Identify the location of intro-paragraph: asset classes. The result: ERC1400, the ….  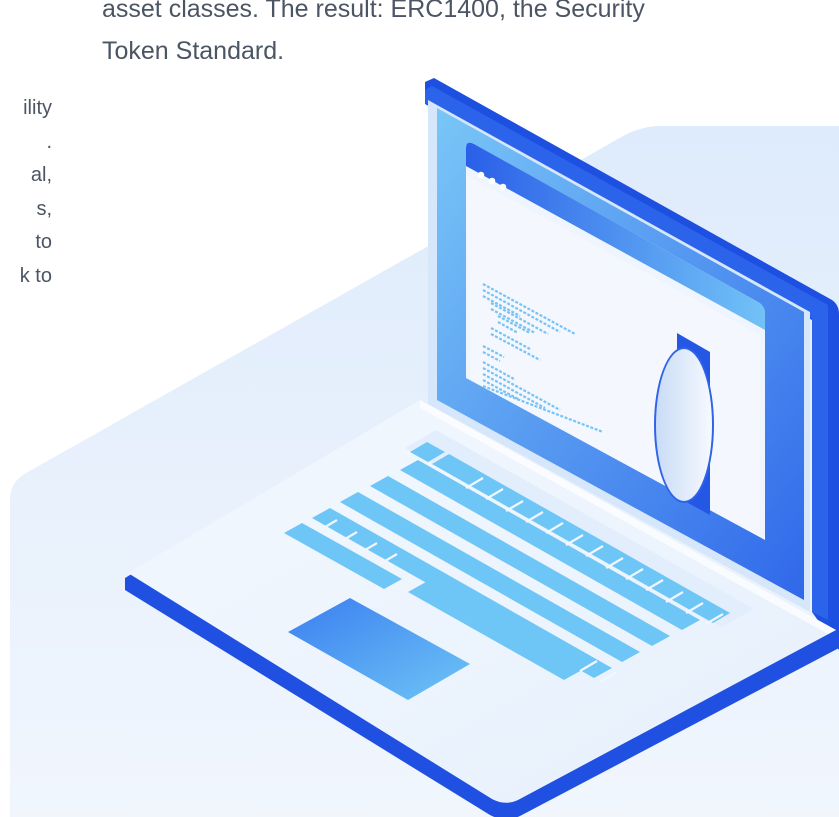
(373, 32).